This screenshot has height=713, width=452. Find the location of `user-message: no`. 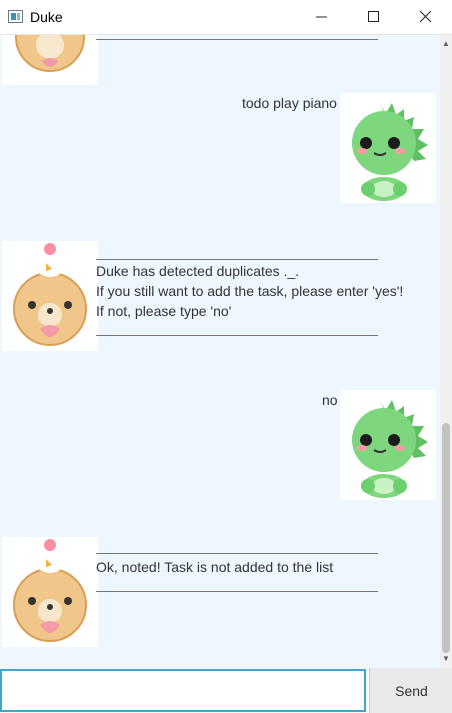

user-message: no is located at coordinates (330, 400).